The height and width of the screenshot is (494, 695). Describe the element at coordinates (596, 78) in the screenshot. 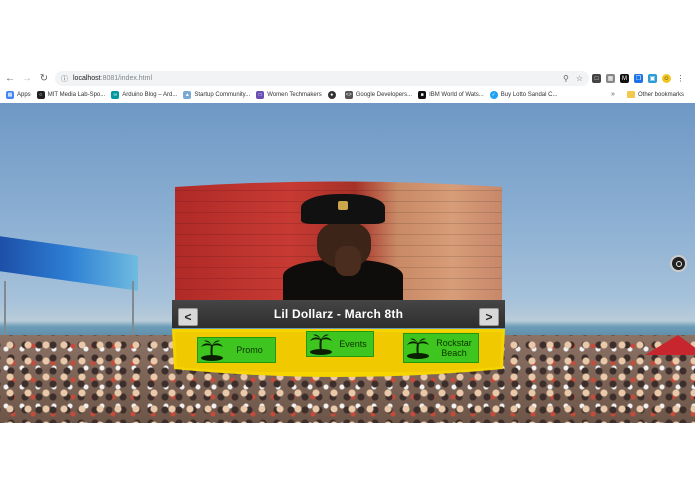

I see `extension-pocket-icon: □` at that location.